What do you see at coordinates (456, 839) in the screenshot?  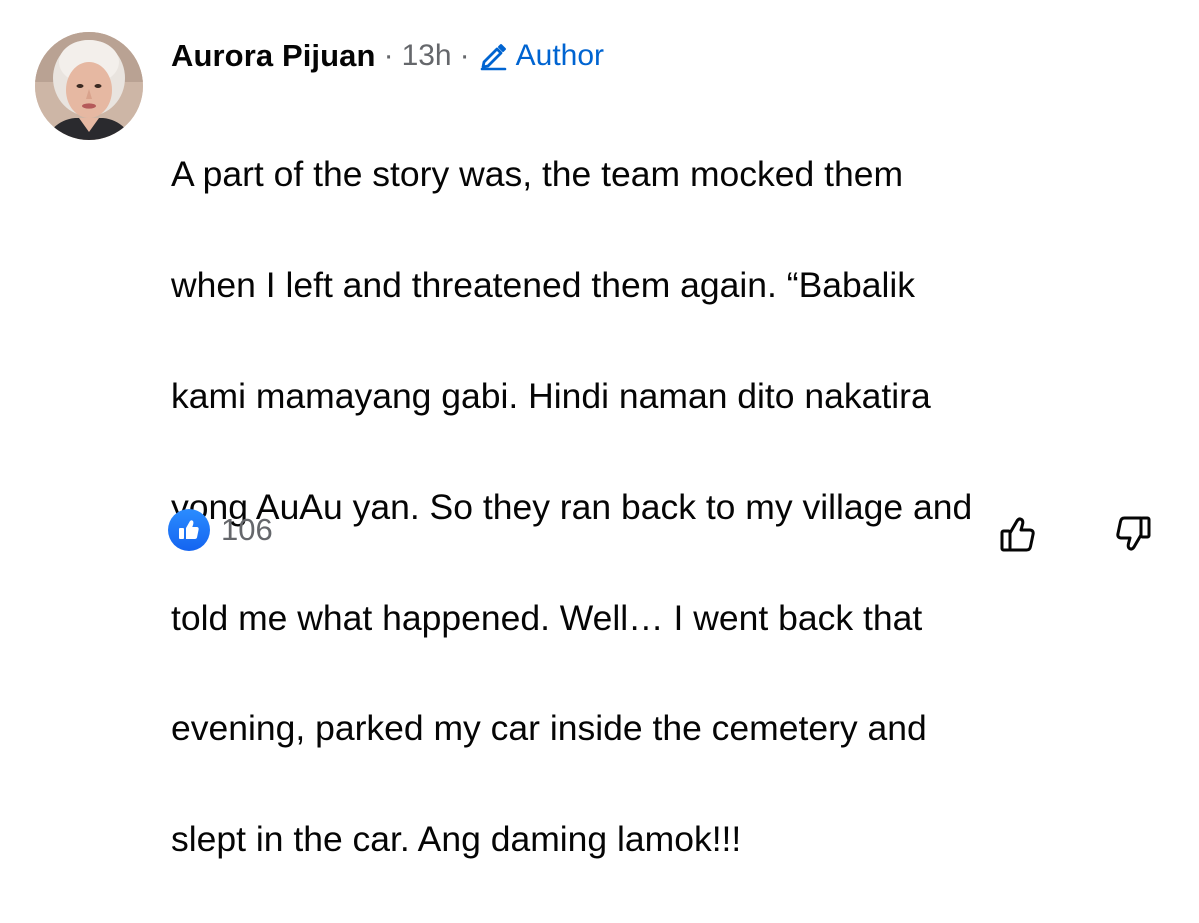 I see `comment-line: slept in the car. Ang daming lamok!!!` at bounding box center [456, 839].